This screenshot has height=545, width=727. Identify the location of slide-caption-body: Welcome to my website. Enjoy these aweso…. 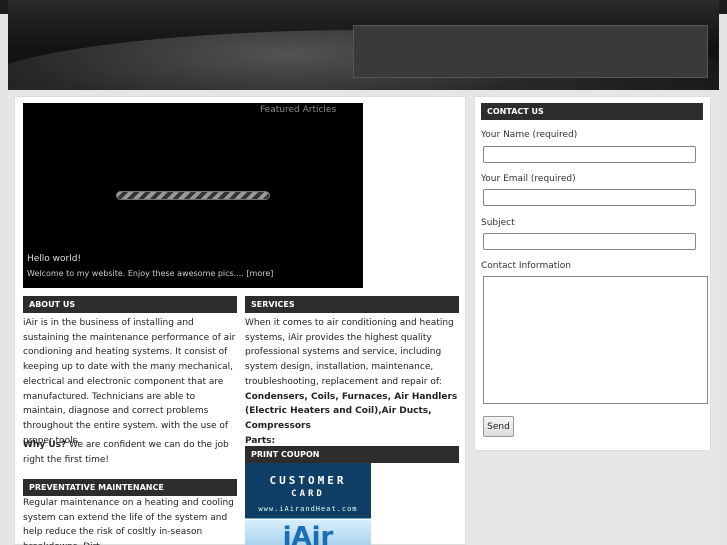
(137, 273).